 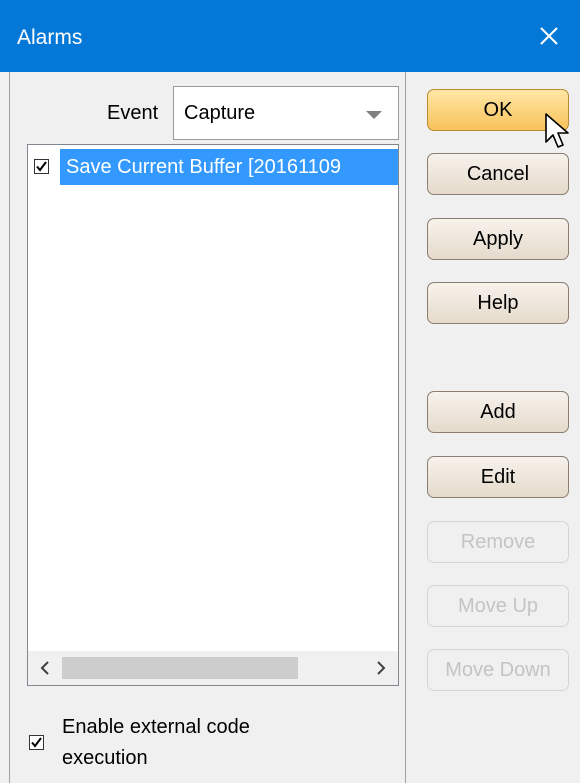 What do you see at coordinates (498, 303) in the screenshot?
I see `help-button: Help` at bounding box center [498, 303].